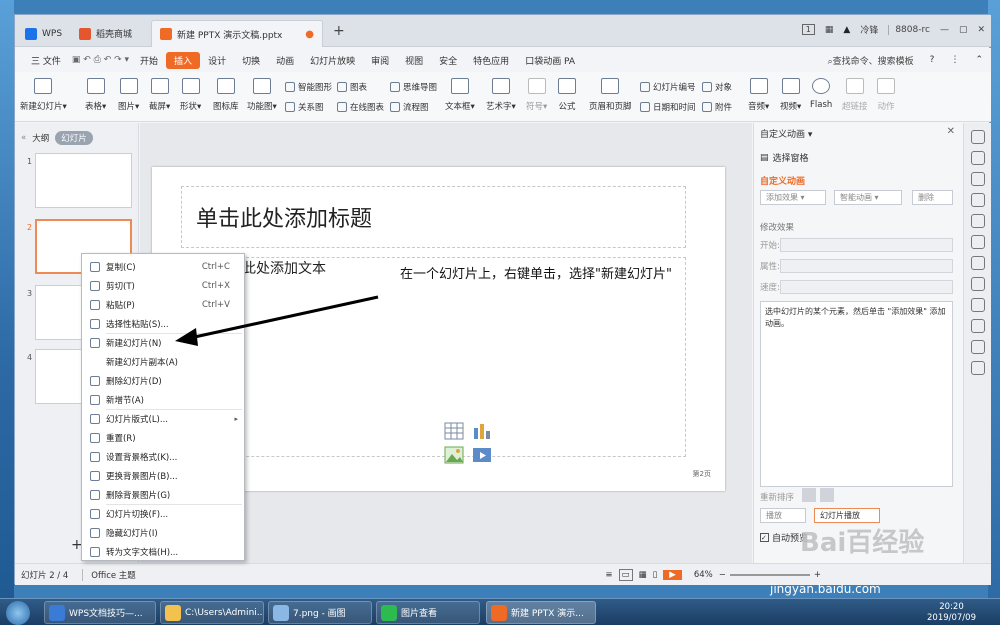 The height and width of the screenshot is (625, 1000). I want to click on menu-transition: 切换, so click(251, 60).